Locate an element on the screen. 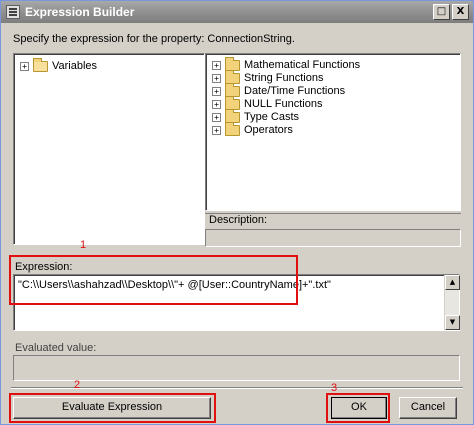 The image size is (474, 425). window-title: Expression Builder is located at coordinates (80, 12).